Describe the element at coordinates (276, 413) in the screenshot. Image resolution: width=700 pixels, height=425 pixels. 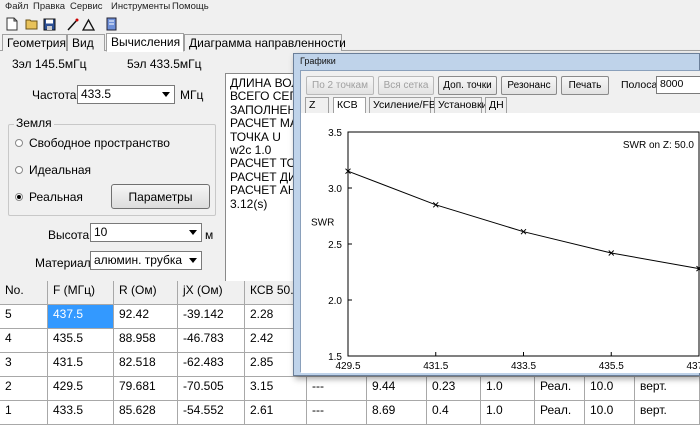
I see `table-cell: 2.61` at that location.